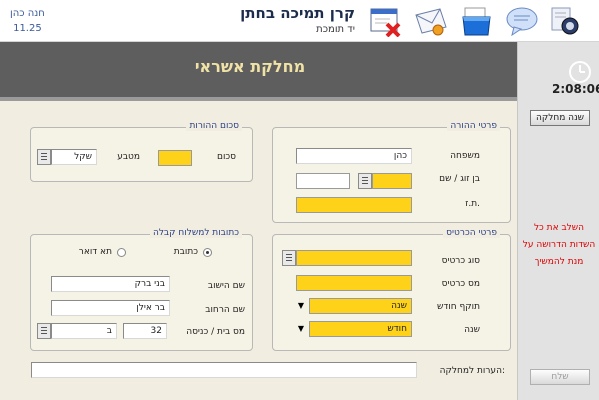 This screenshot has height=400, width=599. Describe the element at coordinates (128, 157) in the screenshot. I see `currency-label: מטבע` at that location.